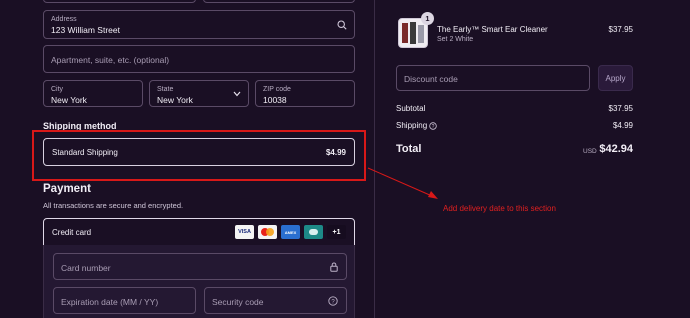 The height and width of the screenshot is (318, 690). I want to click on annotation-text: Add delivery date to this section, so click(499, 208).